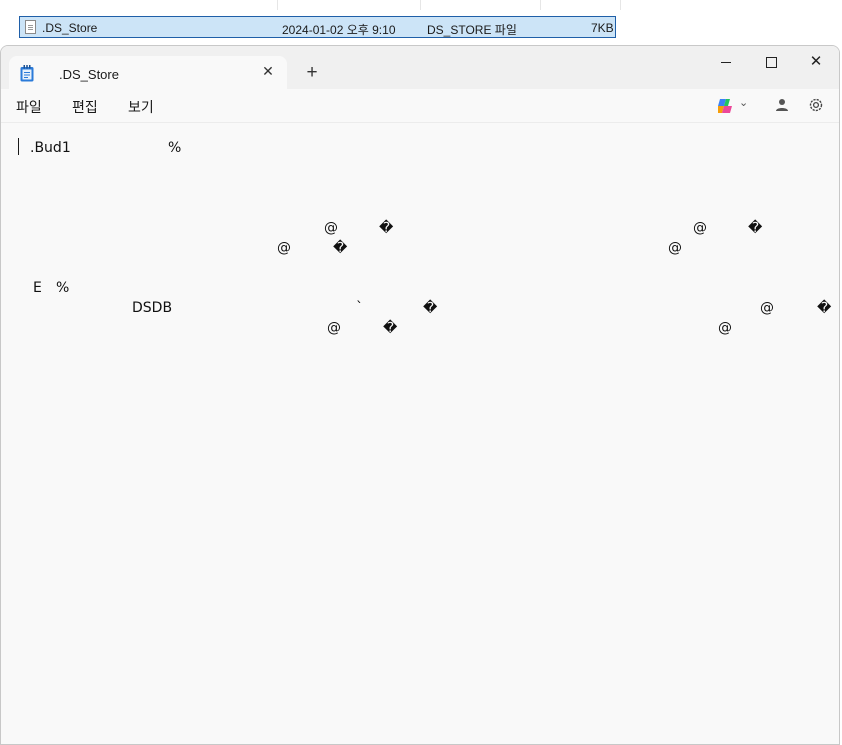 Image resolution: width=842 pixels, height=745 pixels. Describe the element at coordinates (782, 105) in the screenshot. I see `account-icon` at that location.